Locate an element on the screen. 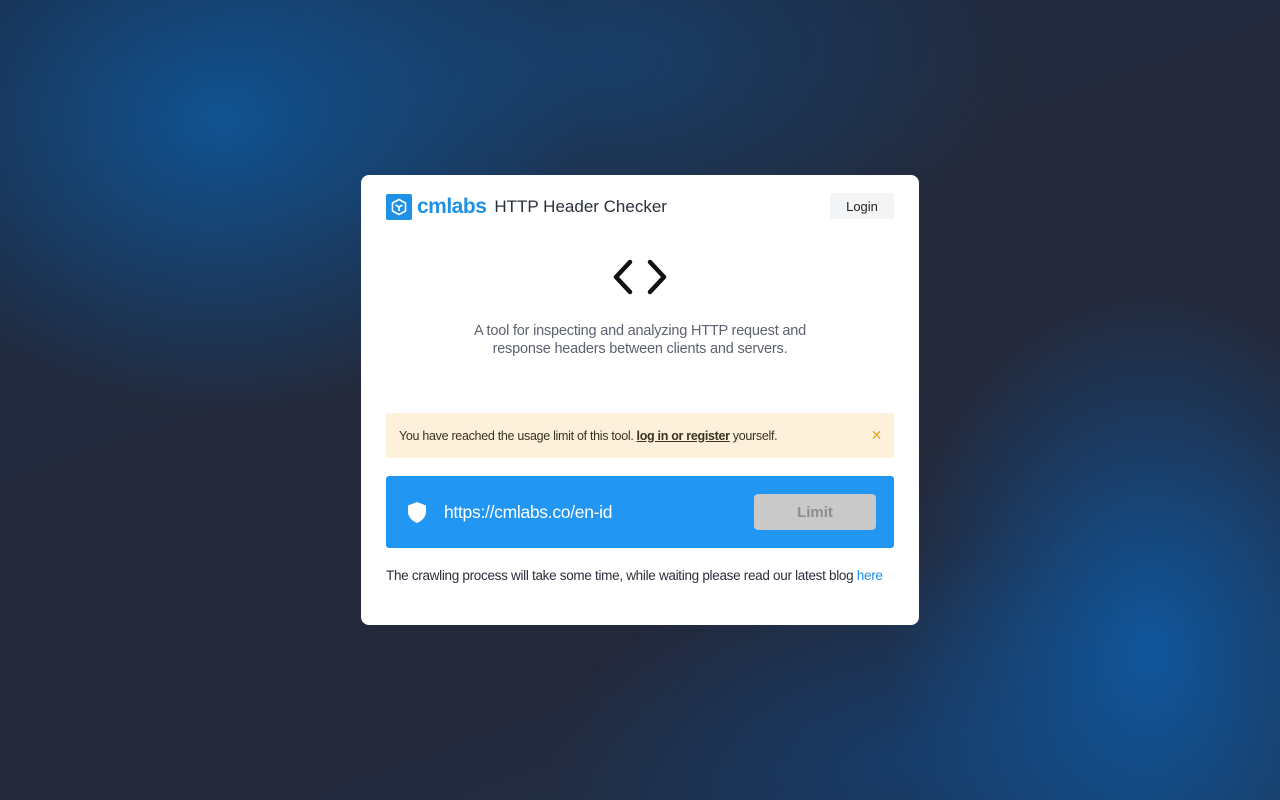  shield-icon is located at coordinates (417, 512).